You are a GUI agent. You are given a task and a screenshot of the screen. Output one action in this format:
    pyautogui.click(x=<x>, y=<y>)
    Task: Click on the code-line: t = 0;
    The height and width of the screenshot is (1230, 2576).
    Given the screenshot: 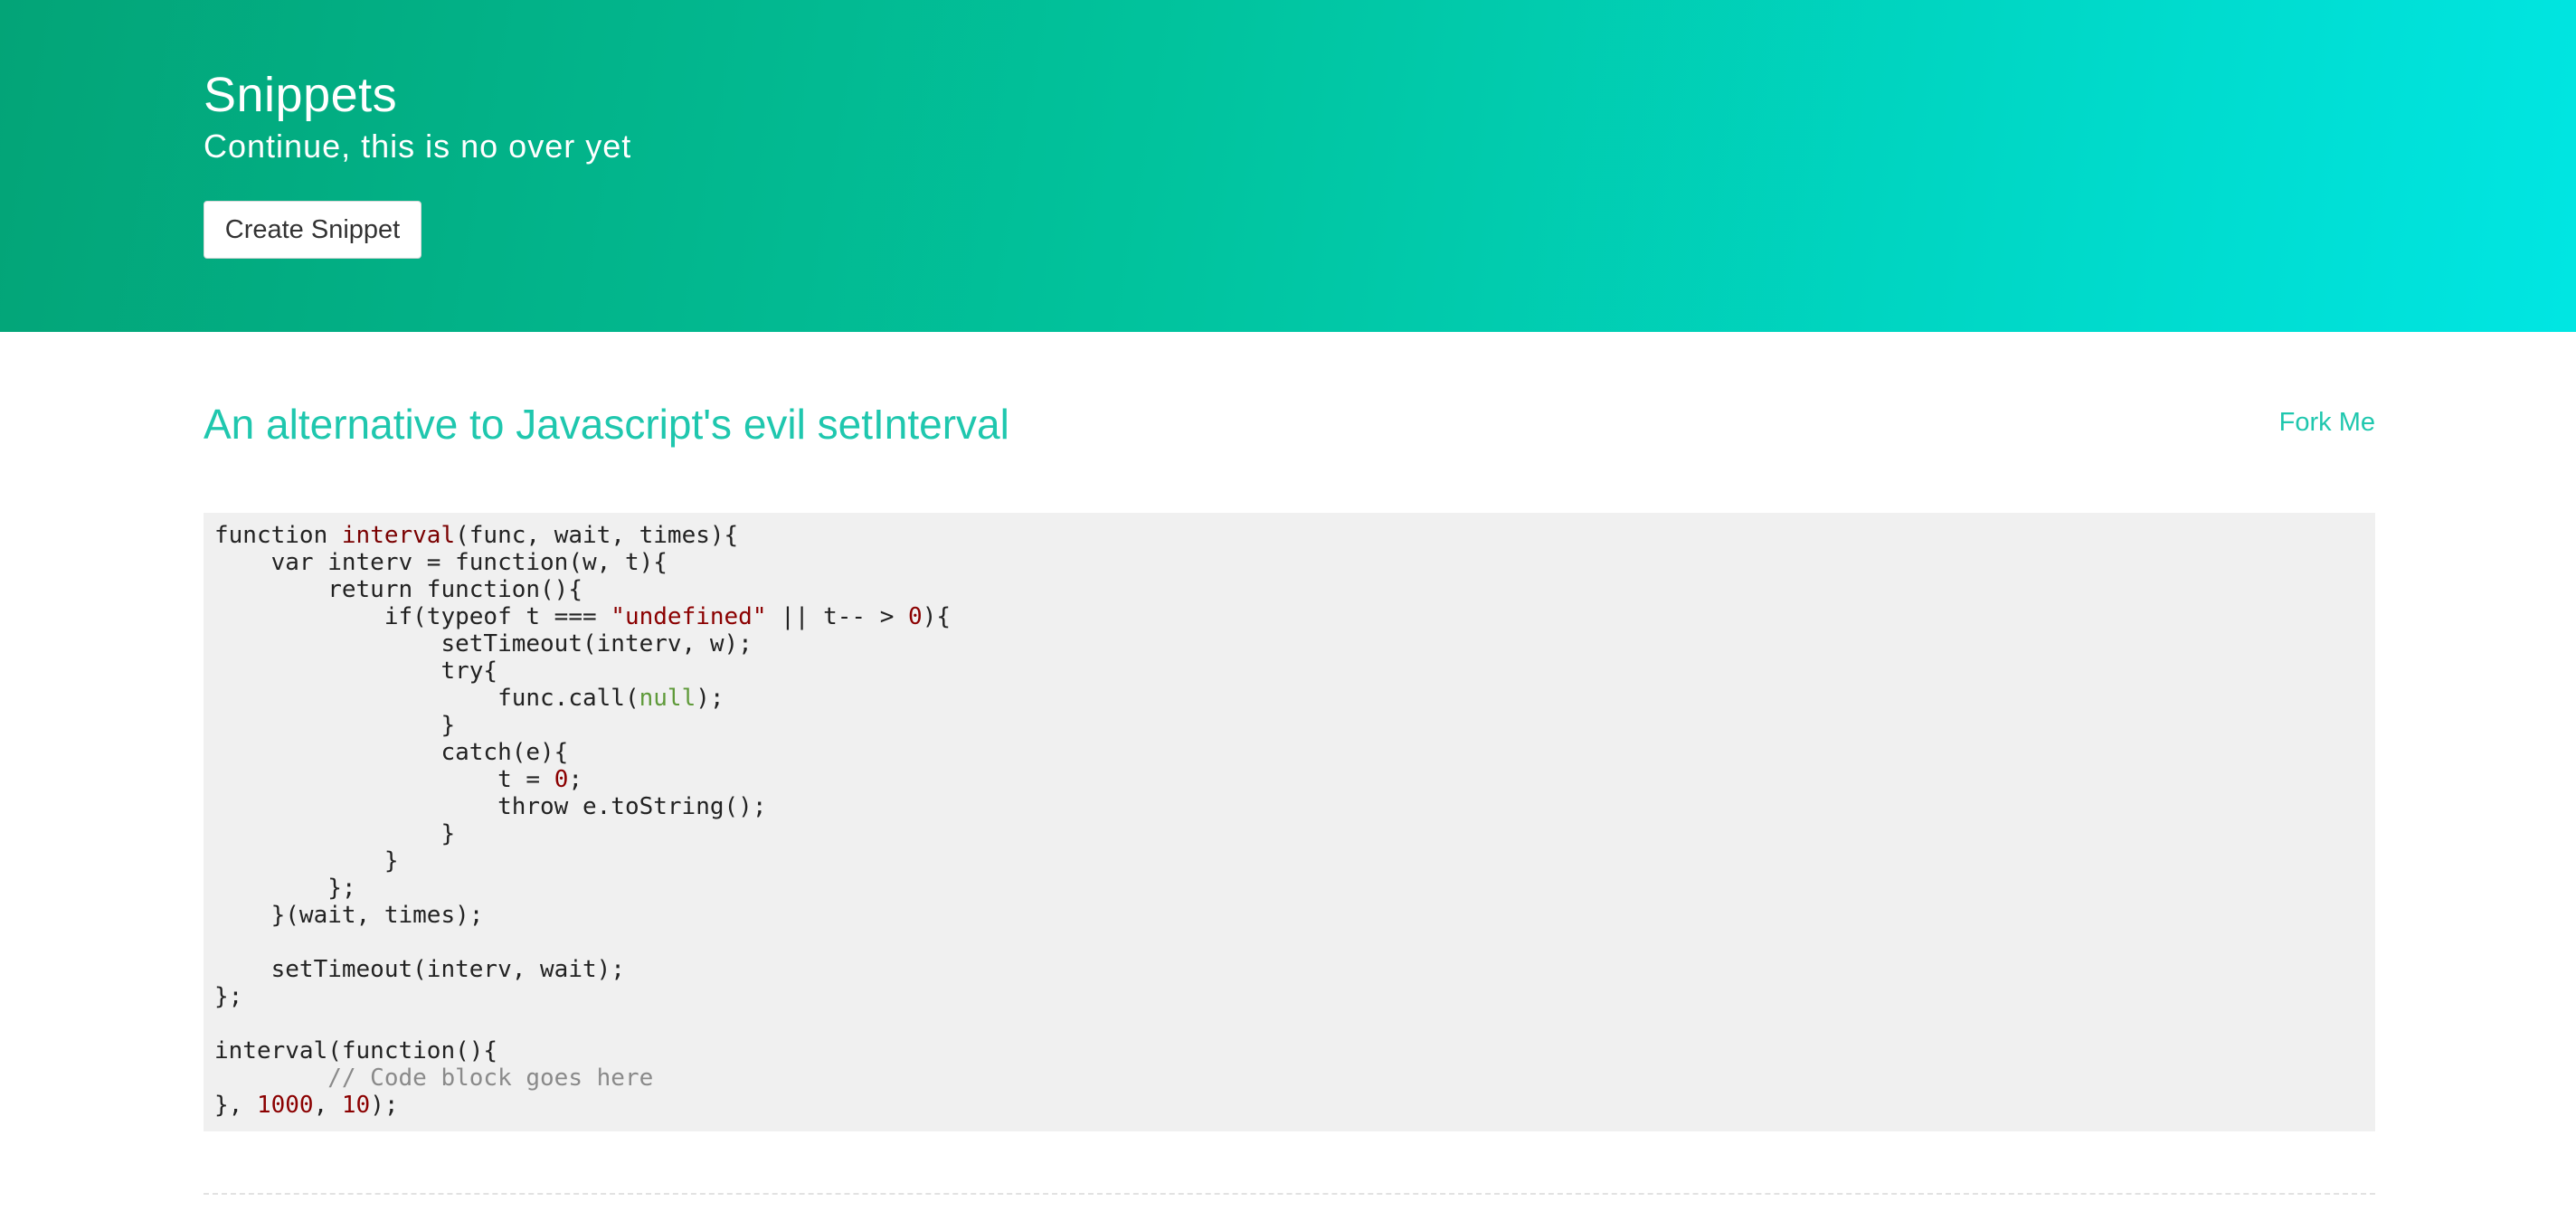 What is the action you would take?
    pyautogui.click(x=1289, y=779)
    